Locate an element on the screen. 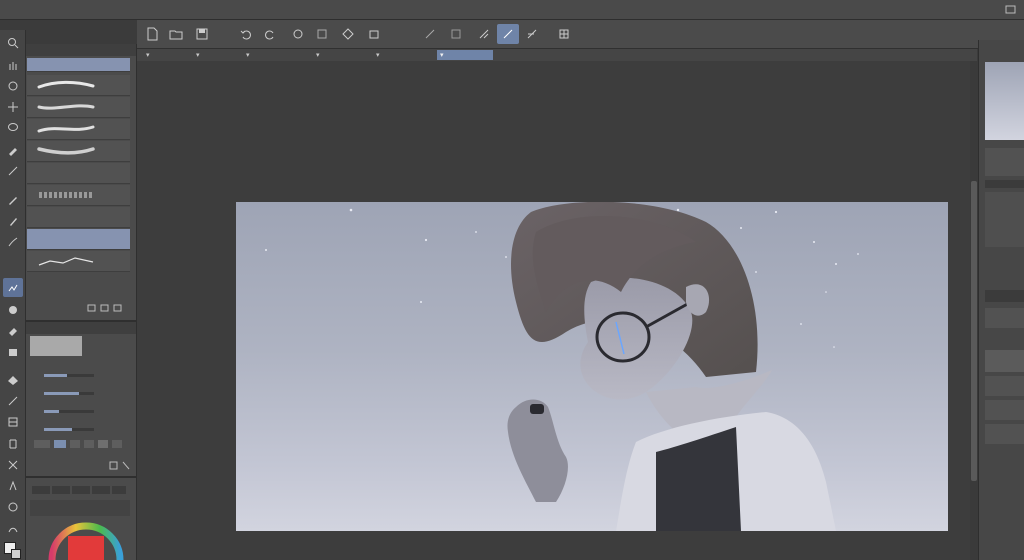  eraser-tool is located at coordinates (13, 330).